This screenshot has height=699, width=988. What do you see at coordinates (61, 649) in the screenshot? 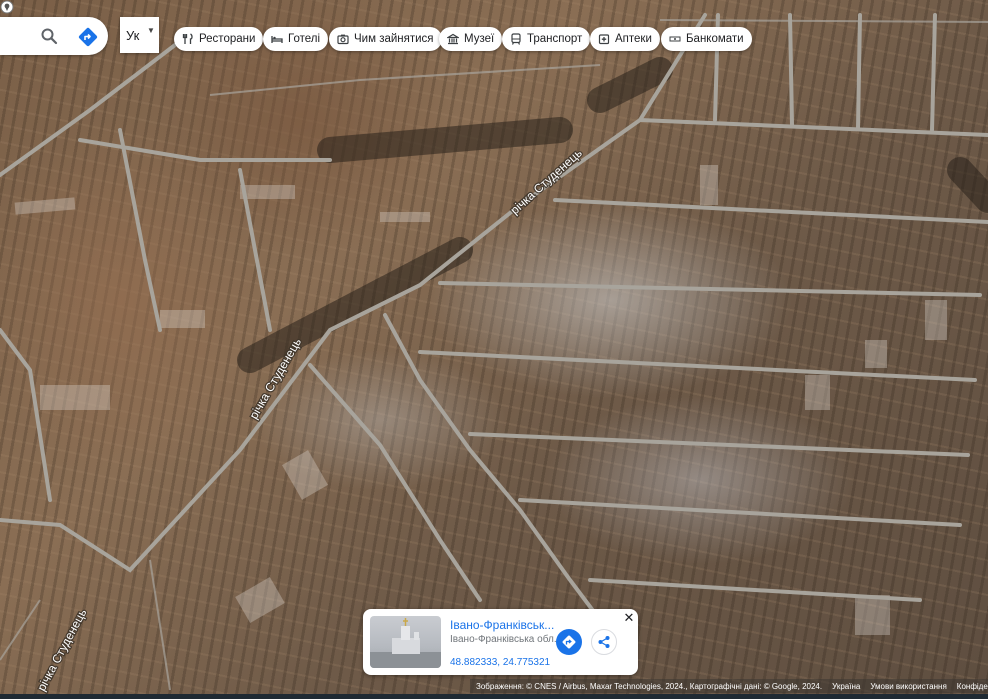
I see `road-label-3: річка Студенець` at bounding box center [61, 649].